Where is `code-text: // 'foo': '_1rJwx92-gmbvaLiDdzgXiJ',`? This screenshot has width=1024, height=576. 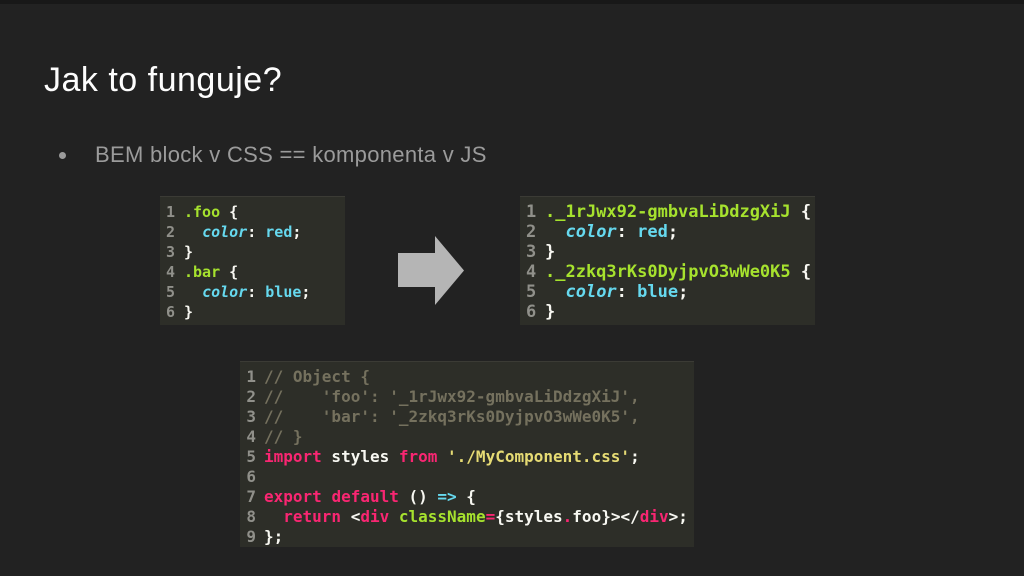
code-text: // 'foo': '_1rJwx92-gmbvaLiDdzgXiJ', is located at coordinates (452, 397).